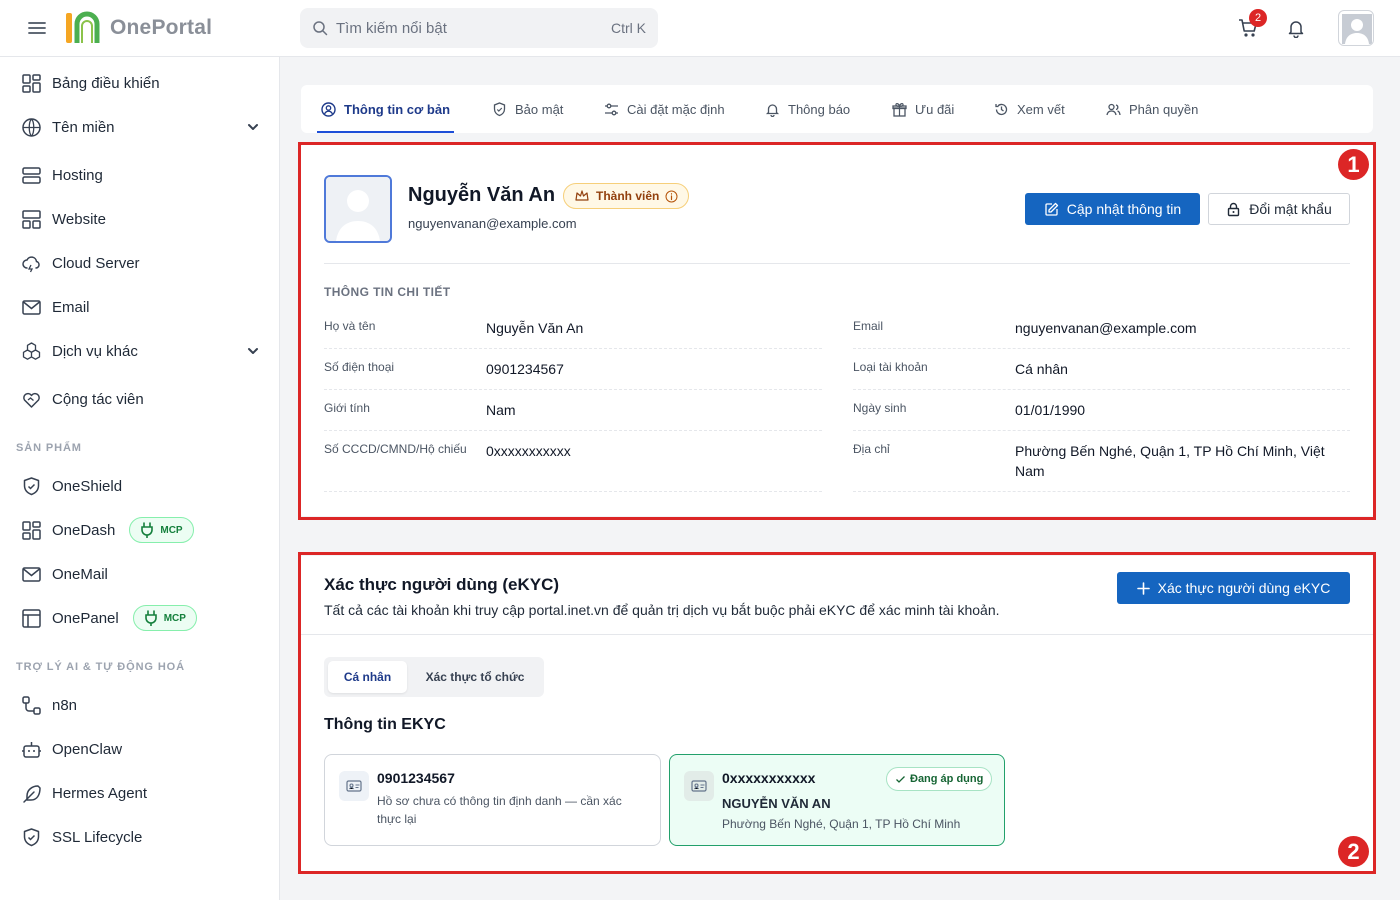 This screenshot has width=1400, height=900. What do you see at coordinates (97, 837) in the screenshot?
I see `sidebar-item-label: SSL Lifecycle` at bounding box center [97, 837].